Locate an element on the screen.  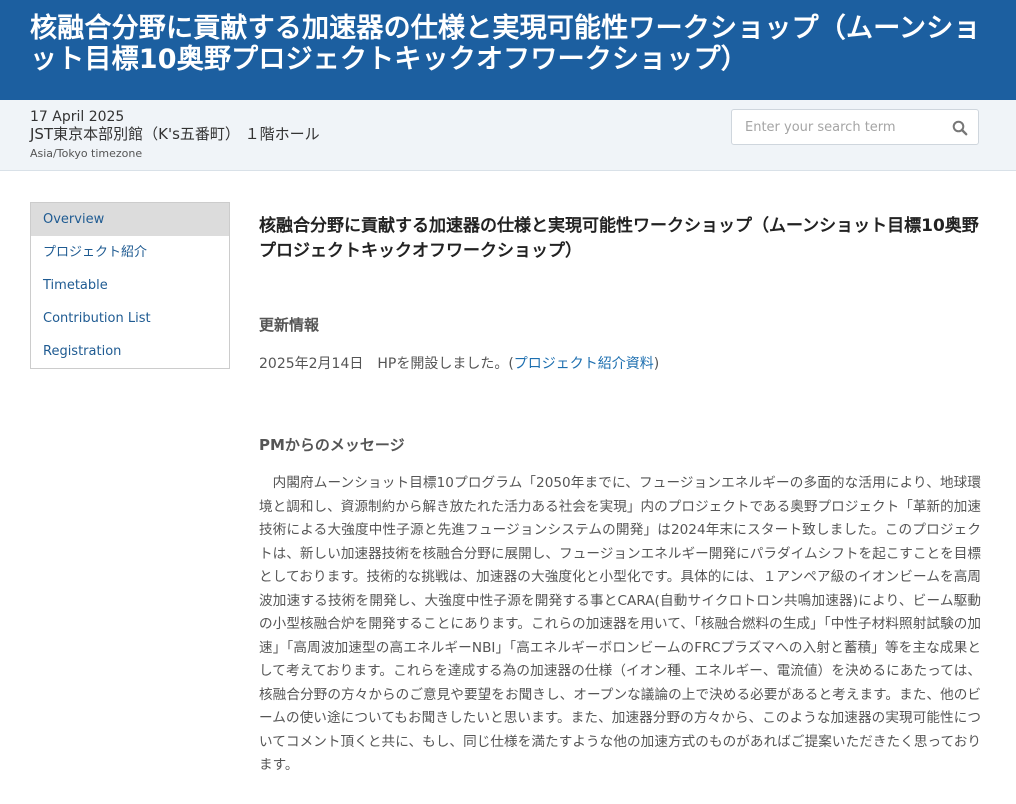
sidebar-item-project-intro: プロジェクト紹介 is located at coordinates (130, 252).